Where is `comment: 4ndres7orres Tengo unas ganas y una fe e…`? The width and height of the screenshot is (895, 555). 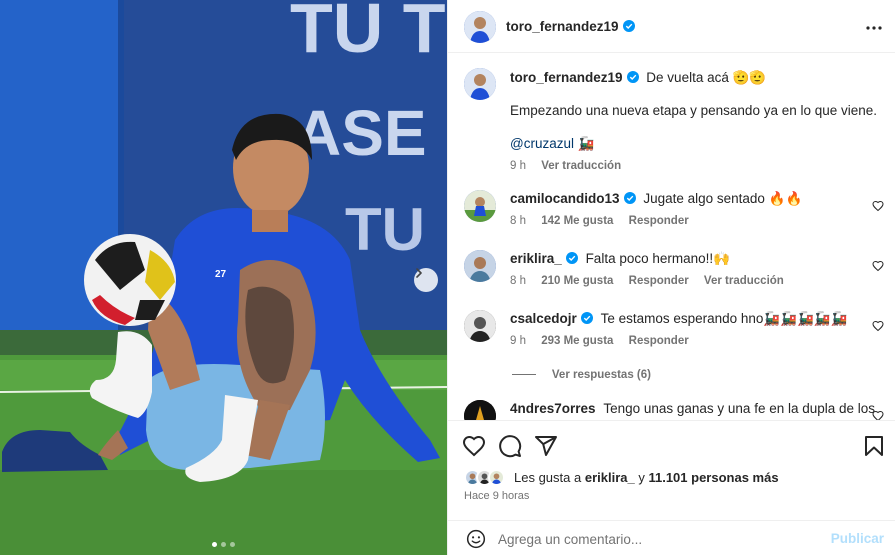 comment: 4ndres7orres Tengo unas ganas y una fe e… is located at coordinates (674, 409).